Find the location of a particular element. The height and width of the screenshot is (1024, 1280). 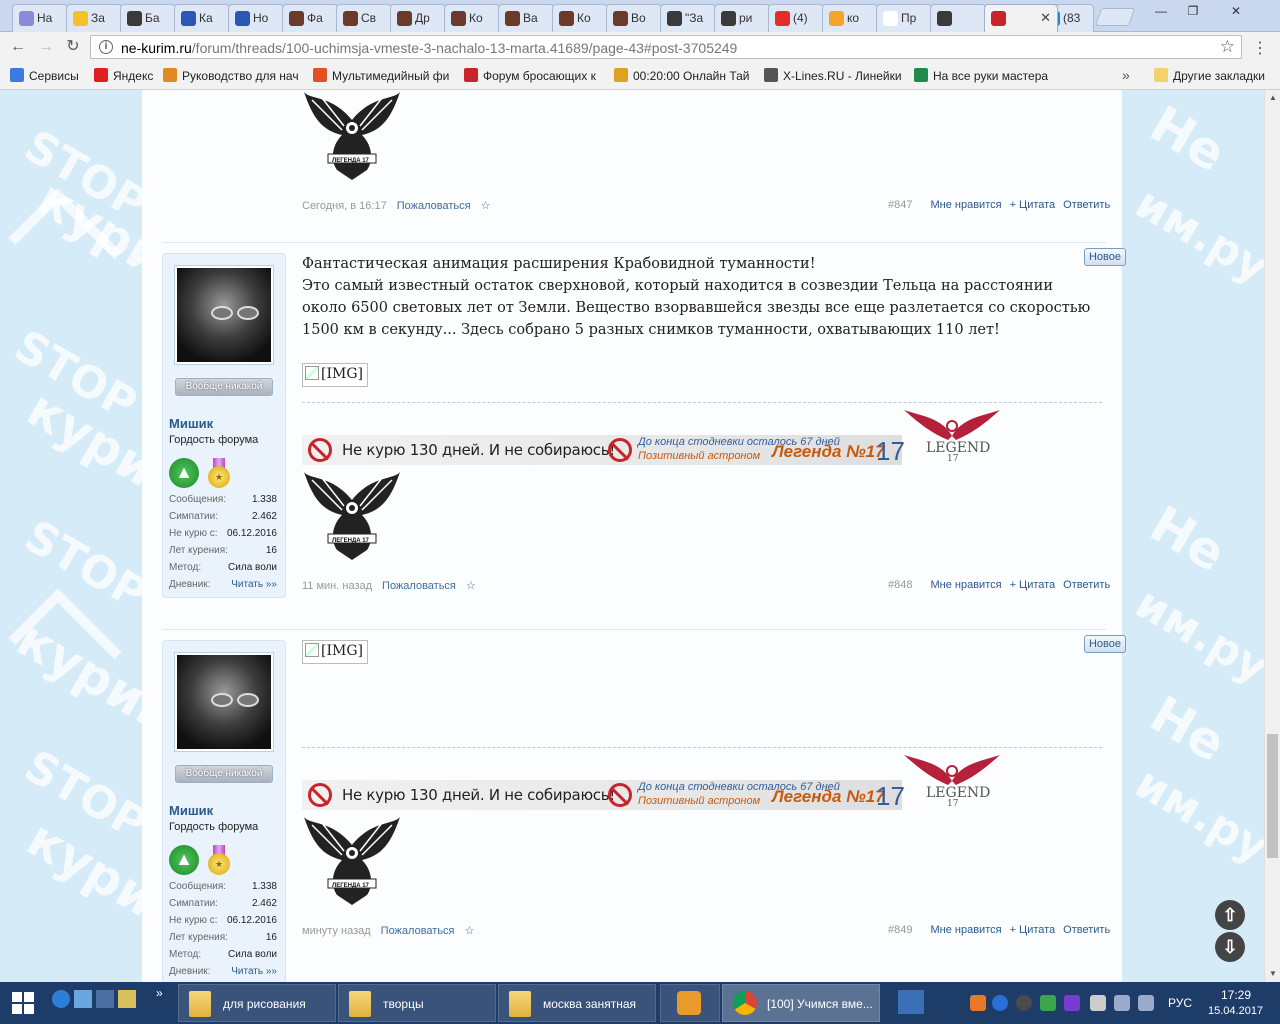

taskbar-folder-button: москва занятная is located at coordinates (577, 1003).